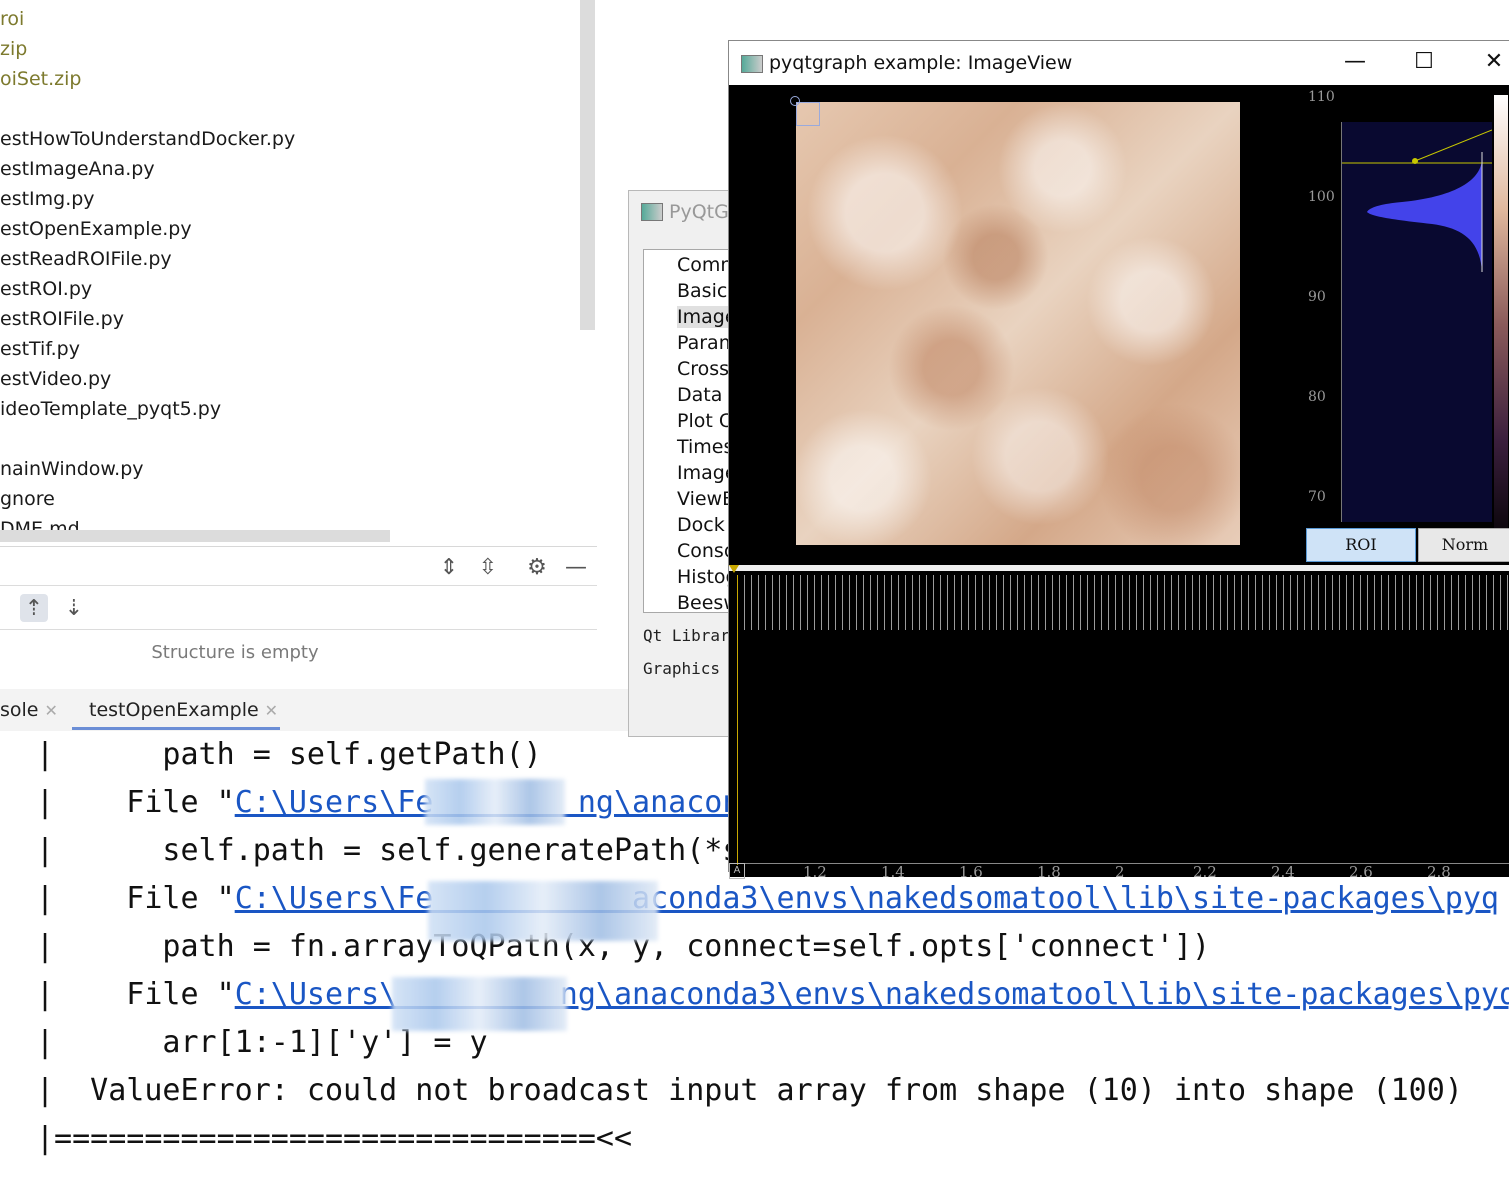 Image resolution: width=1509 pixels, height=1184 pixels. Describe the element at coordinates (47, 199) in the screenshot. I see `tree-item: estImg.py` at that location.